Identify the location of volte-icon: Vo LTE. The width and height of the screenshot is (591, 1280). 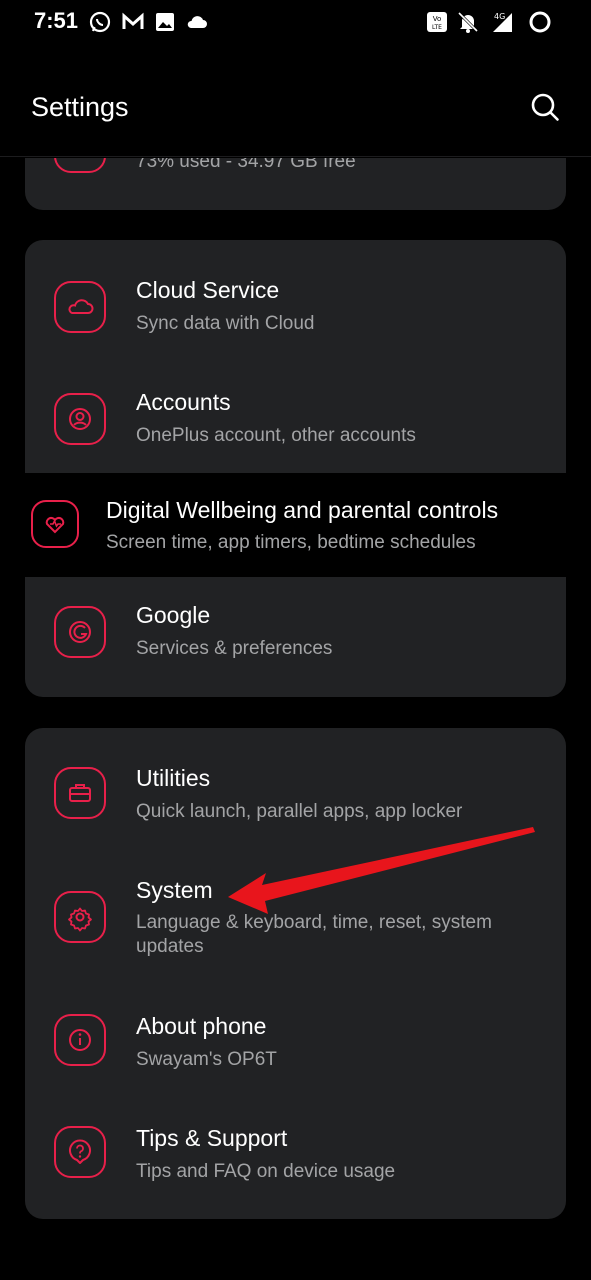
(437, 22).